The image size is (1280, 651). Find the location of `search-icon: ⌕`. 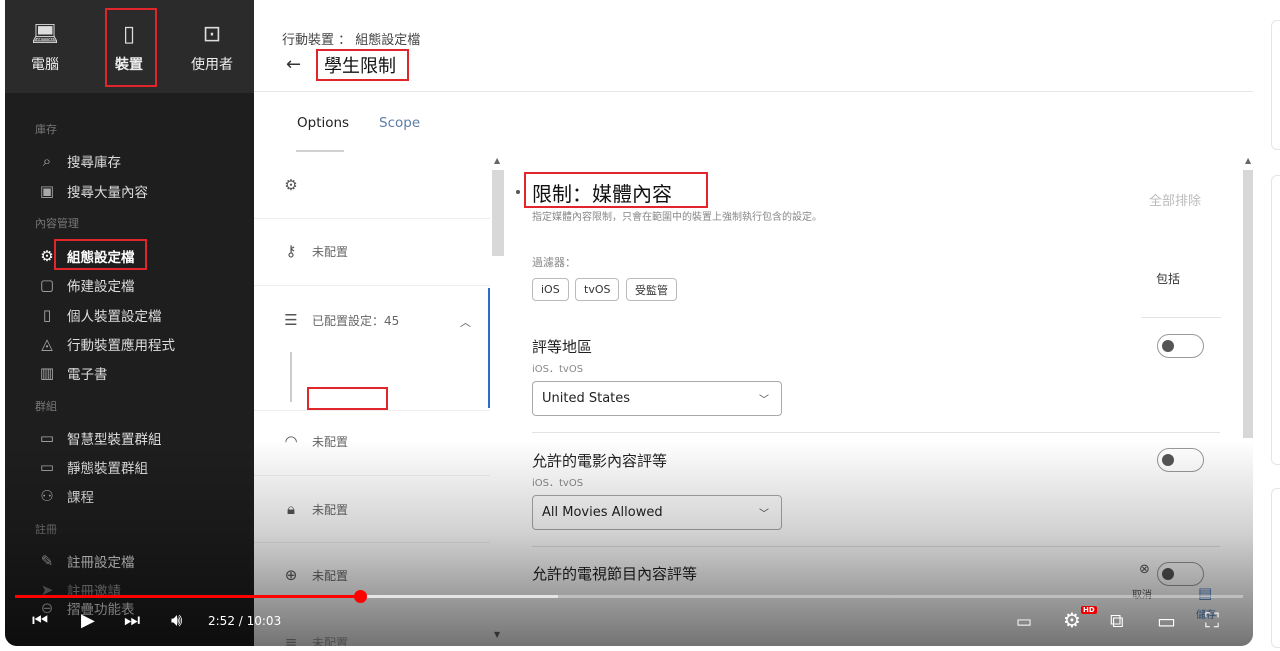

search-icon: ⌕ is located at coordinates (47, 161).